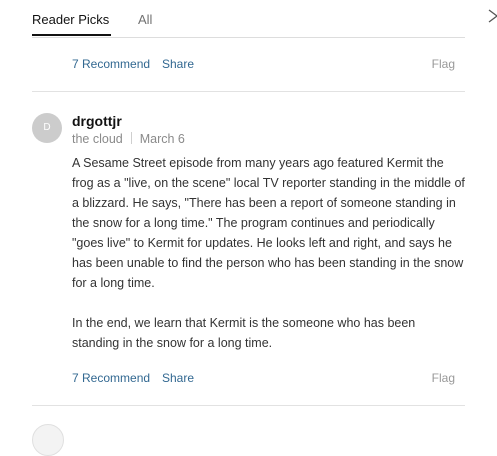 The height and width of the screenshot is (456, 497). Describe the element at coordinates (162, 139) in the screenshot. I see `comment-date: March 6` at that location.